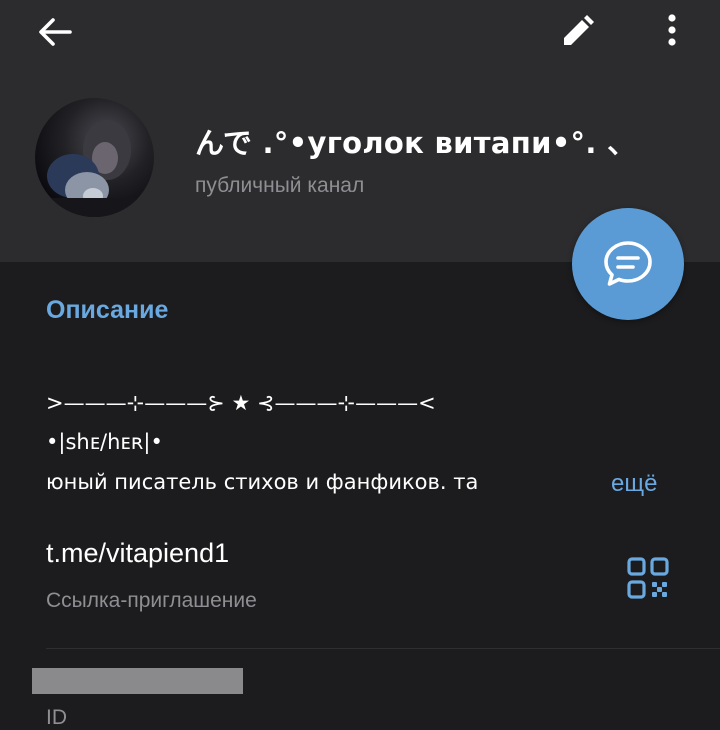  I want to click on qr-code-icon, so click(648, 578).